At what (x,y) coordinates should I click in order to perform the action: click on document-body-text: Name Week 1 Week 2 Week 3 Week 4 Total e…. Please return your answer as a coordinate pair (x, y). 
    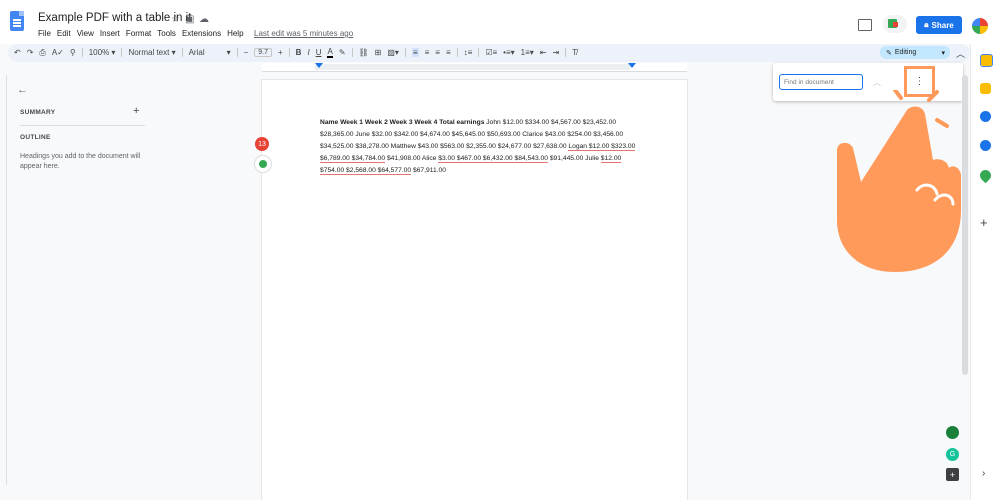
    Looking at the image, I should click on (479, 147).